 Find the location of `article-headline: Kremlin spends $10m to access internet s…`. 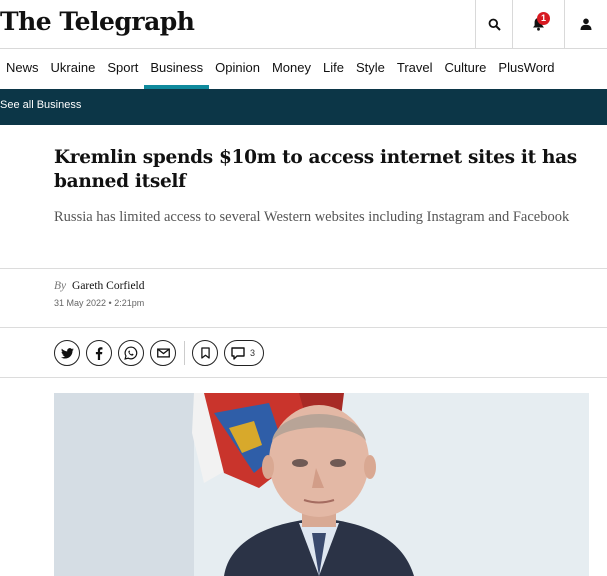

article-headline: Kremlin spends $10m to access internet s… is located at coordinates (315, 169).